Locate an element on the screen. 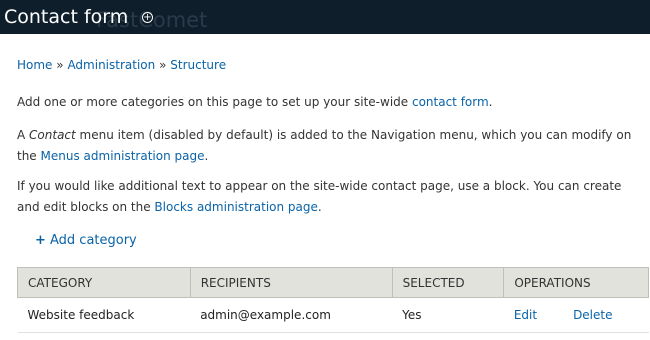 The image size is (650, 340). breadcrumb-home: Home is located at coordinates (34, 65).